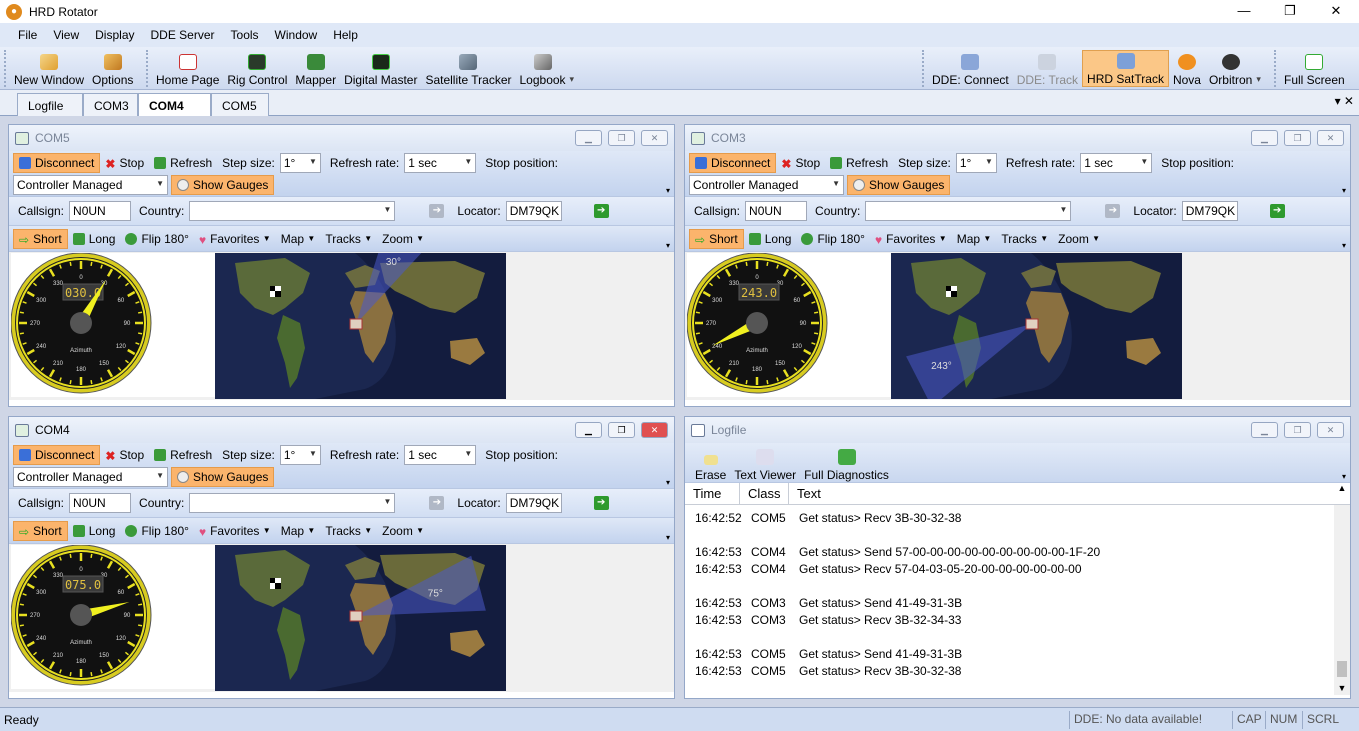 The image size is (1359, 731). Describe the element at coordinates (50, 104) in the screenshot. I see `tab-logfile: Logfile` at that location.